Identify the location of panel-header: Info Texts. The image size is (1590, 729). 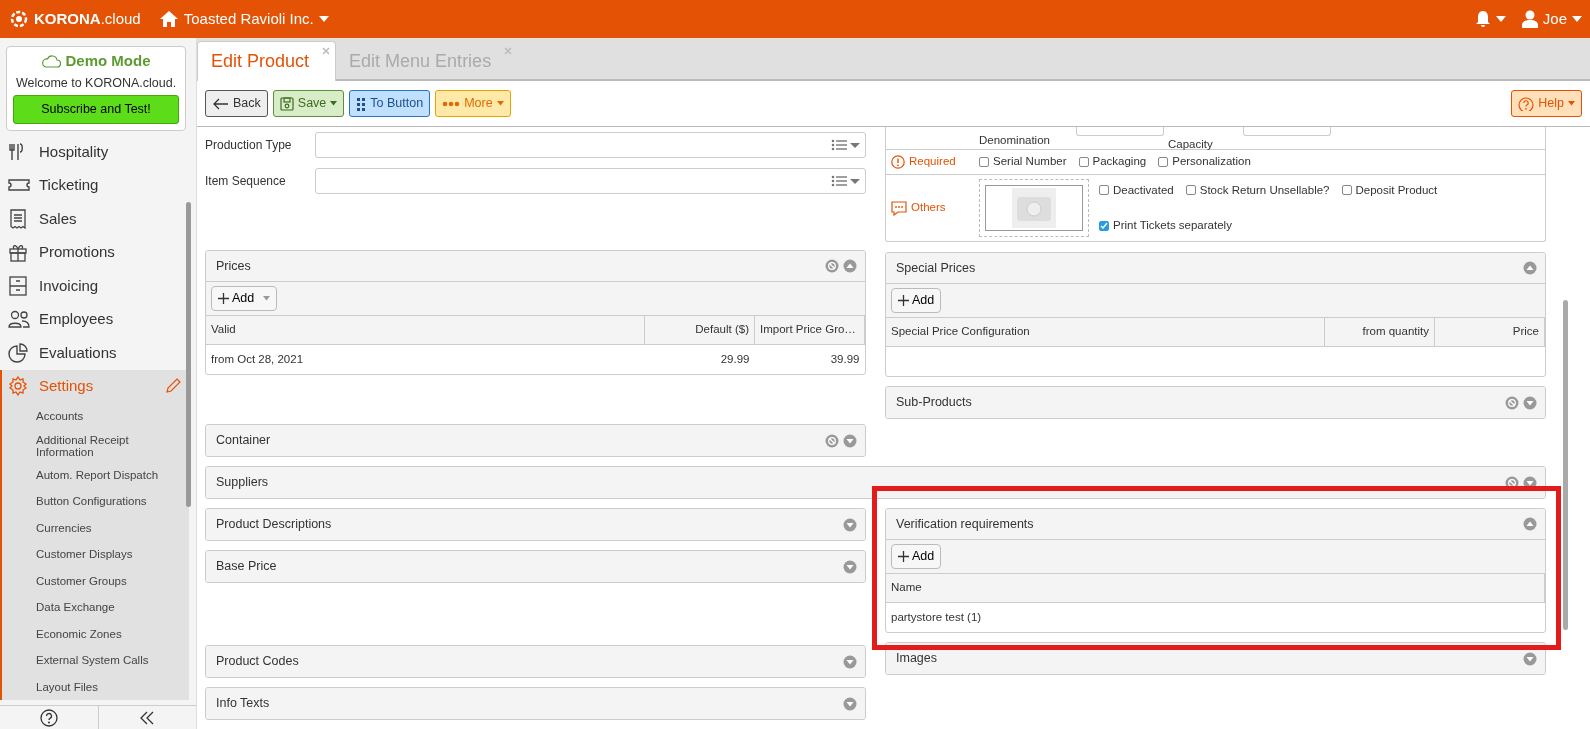
(535, 703).